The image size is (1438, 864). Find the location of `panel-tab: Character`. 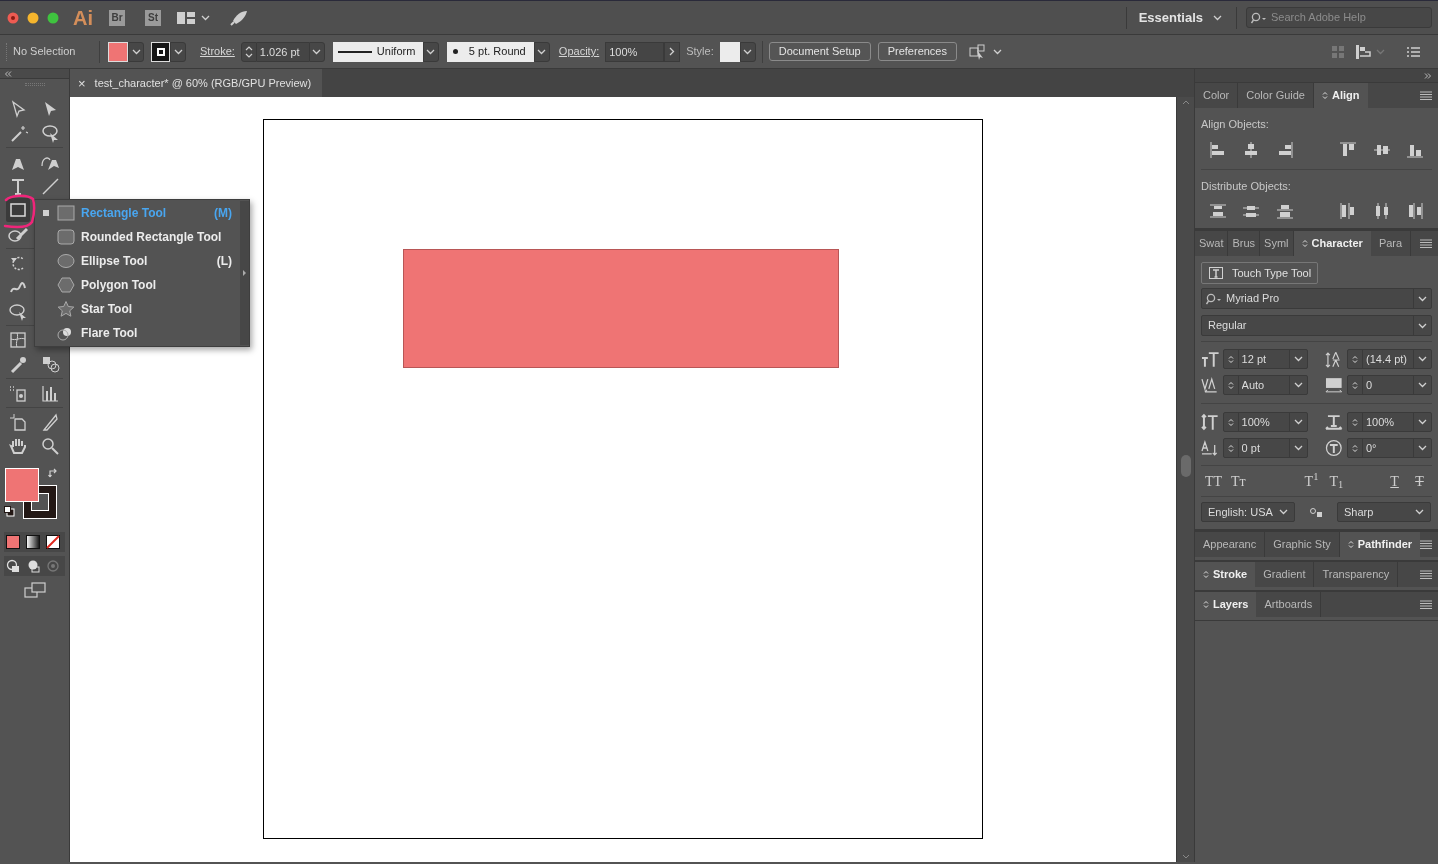

panel-tab: Character is located at coordinates (1332, 243).